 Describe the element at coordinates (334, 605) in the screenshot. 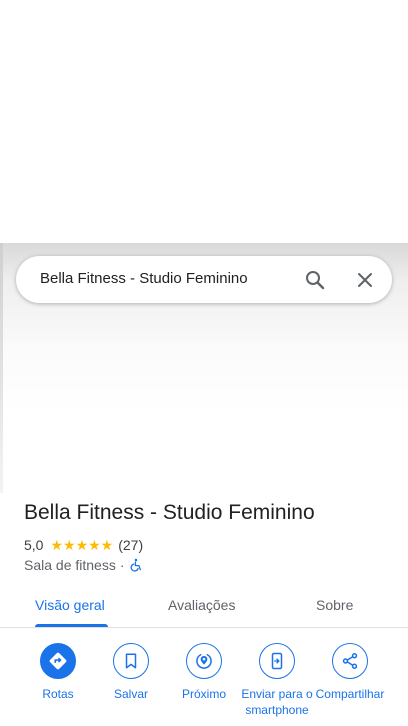

I see `tab-about: Sobre` at that location.